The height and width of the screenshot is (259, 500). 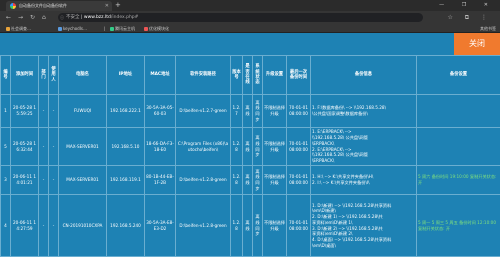 I want to click on url-path: /index.php#, so click(x=124, y=17).